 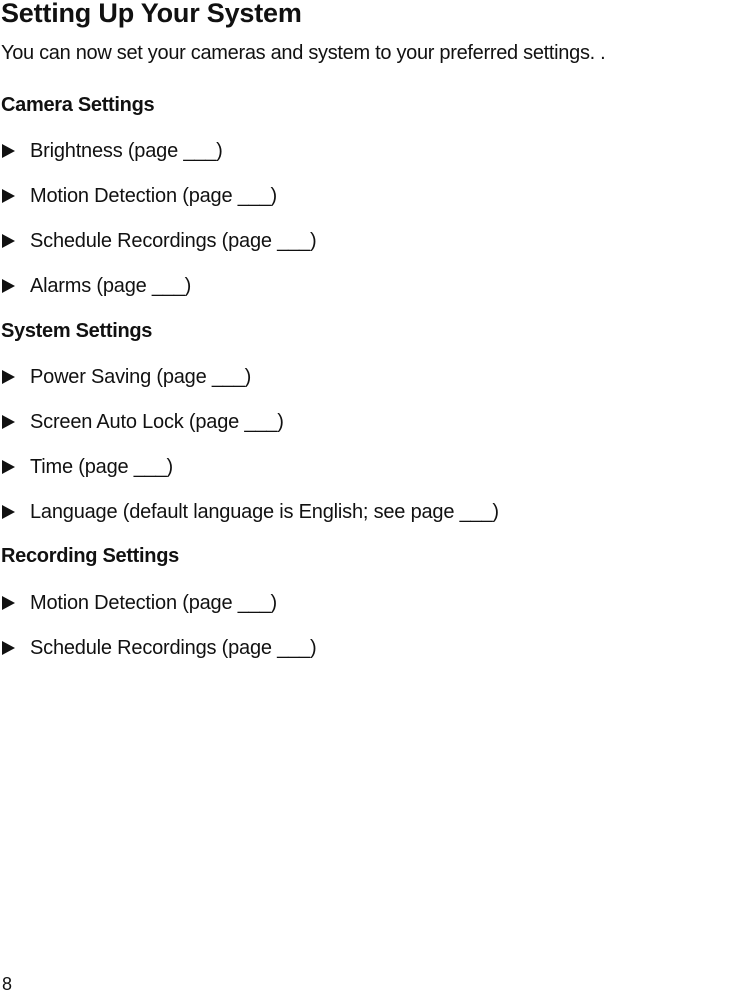 I want to click on list-item: Alarms (page ___), so click(x=158, y=285).